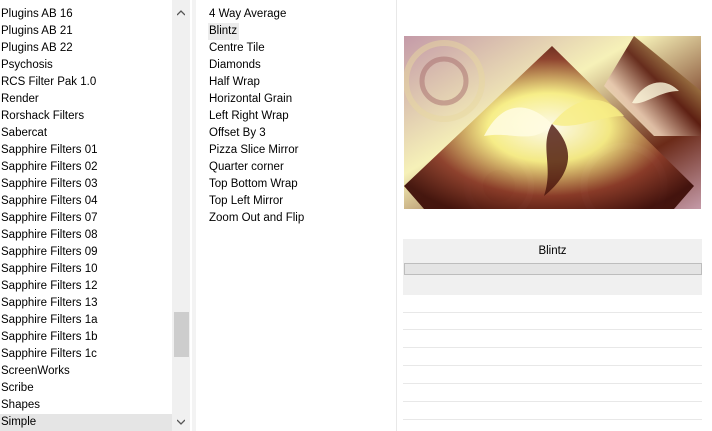 The height and width of the screenshot is (431, 712). Describe the element at coordinates (86, 150) in the screenshot. I see `category-item: Sapphire Filters 01` at that location.